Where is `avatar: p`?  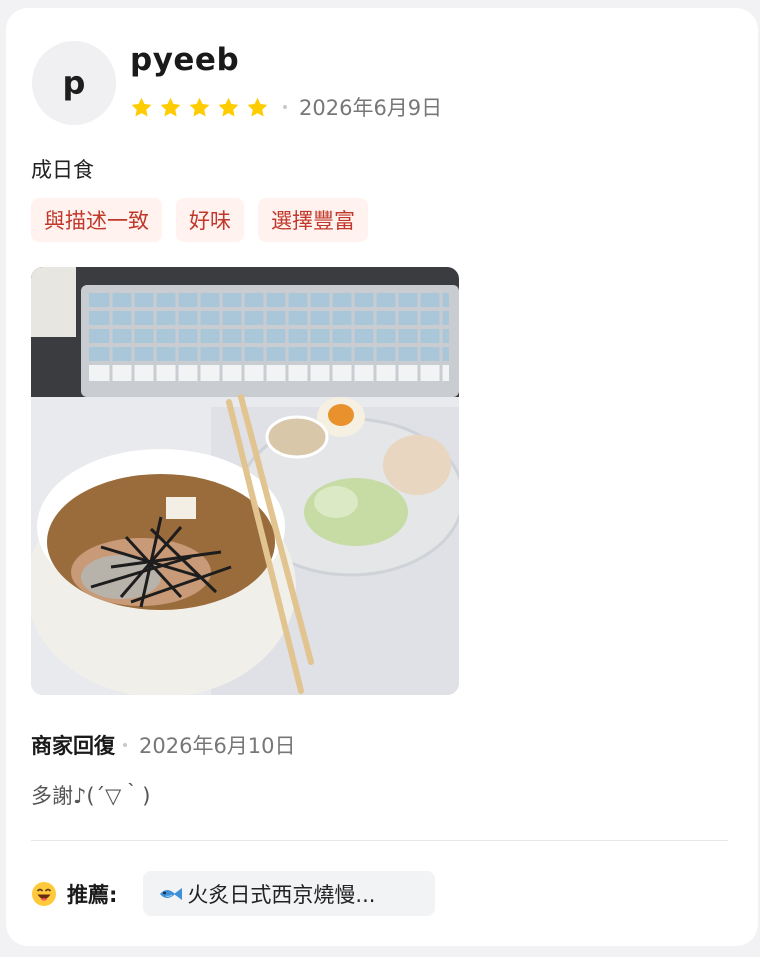
avatar: p is located at coordinates (74, 83).